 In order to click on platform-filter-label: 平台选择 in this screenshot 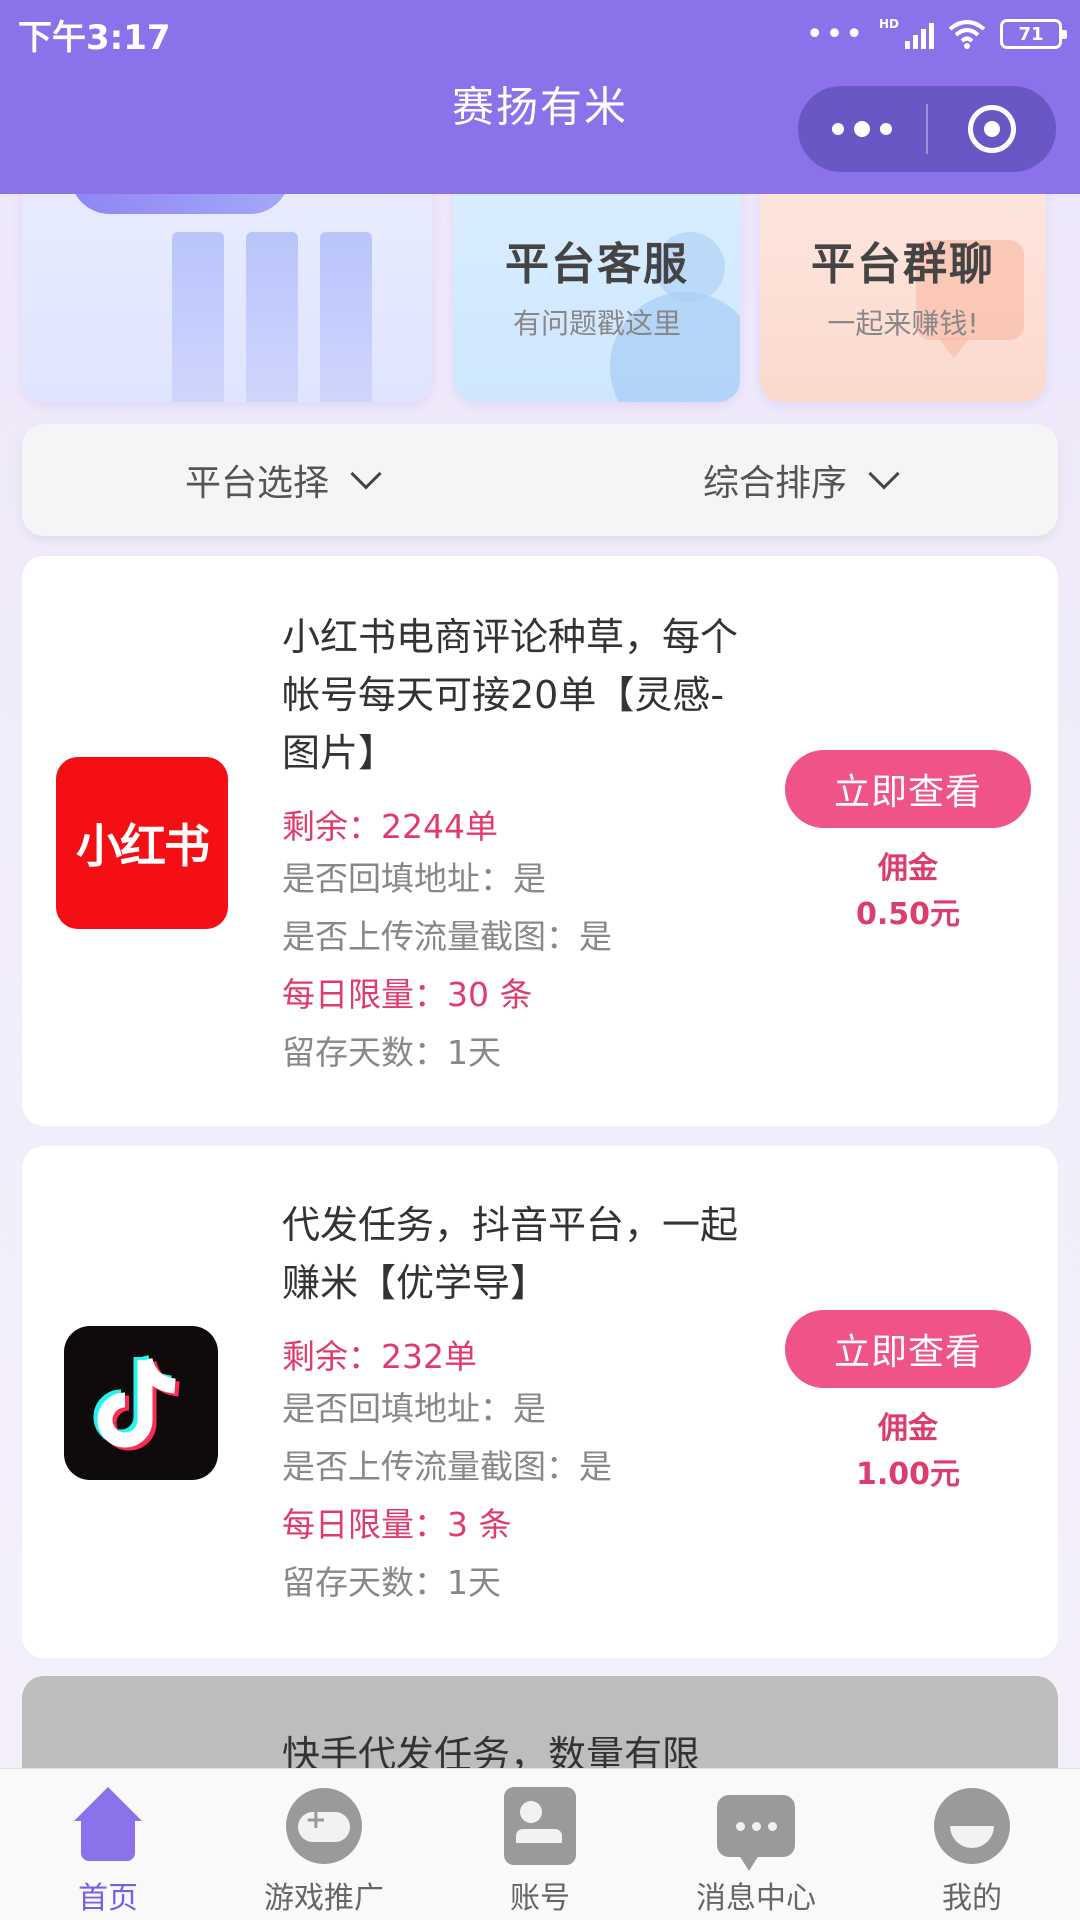, I will do `click(256, 483)`.